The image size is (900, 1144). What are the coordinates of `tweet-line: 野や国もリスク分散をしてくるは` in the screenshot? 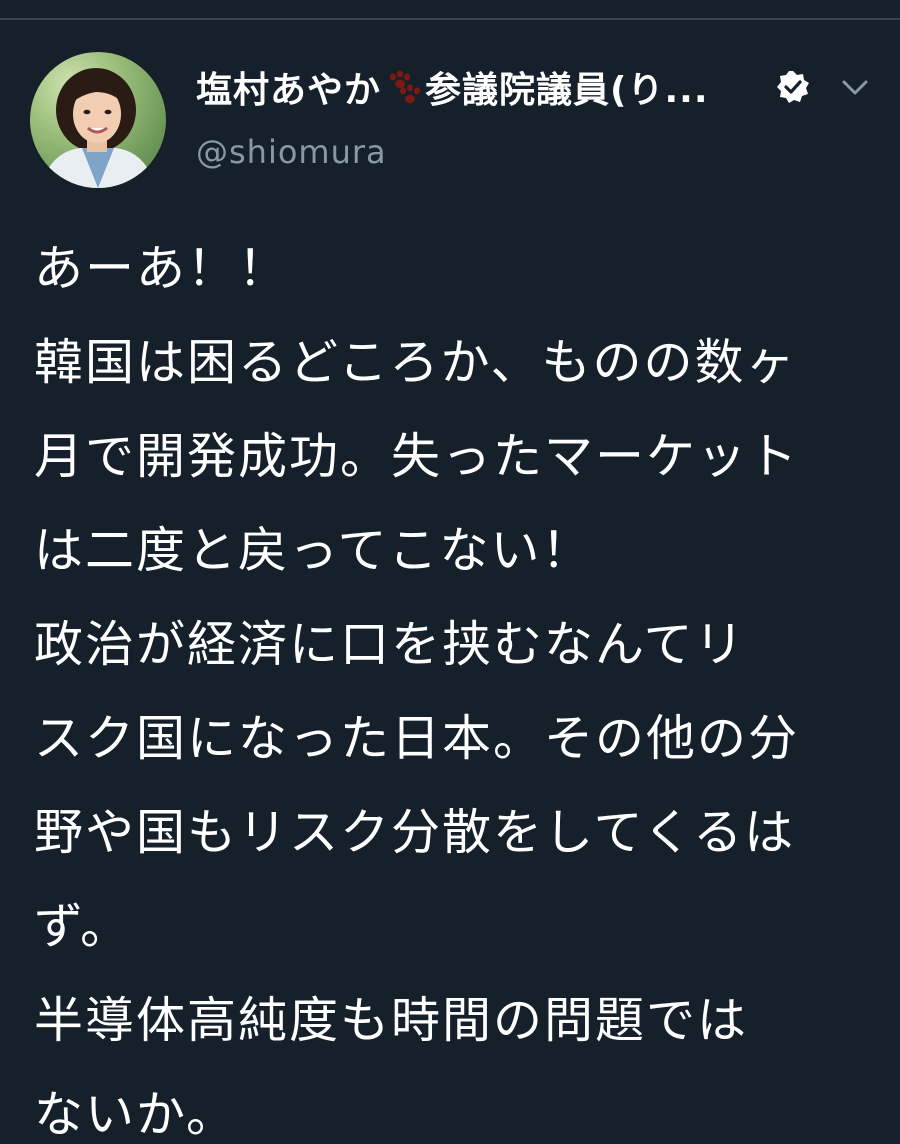 It's located at (415, 832).